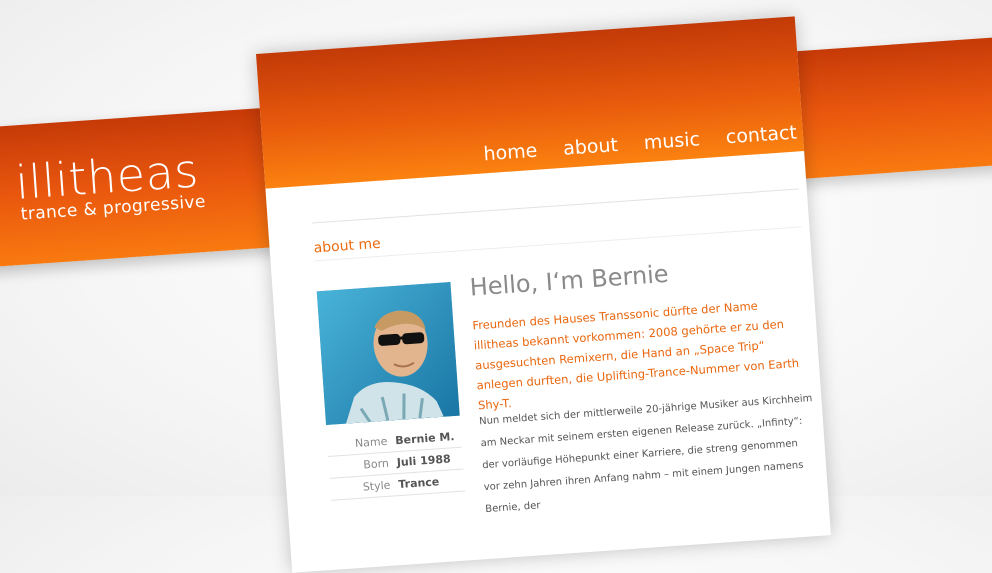 The image size is (992, 573). I want to click on profile-label: Style, so click(376, 486).